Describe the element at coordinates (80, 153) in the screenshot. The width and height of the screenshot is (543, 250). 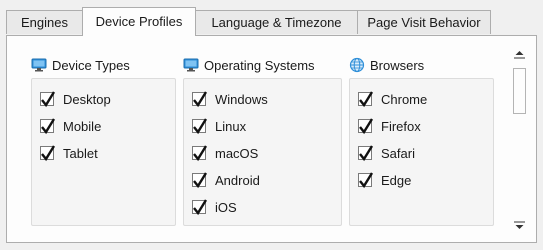
I see `checkbox-label: Tablet` at that location.